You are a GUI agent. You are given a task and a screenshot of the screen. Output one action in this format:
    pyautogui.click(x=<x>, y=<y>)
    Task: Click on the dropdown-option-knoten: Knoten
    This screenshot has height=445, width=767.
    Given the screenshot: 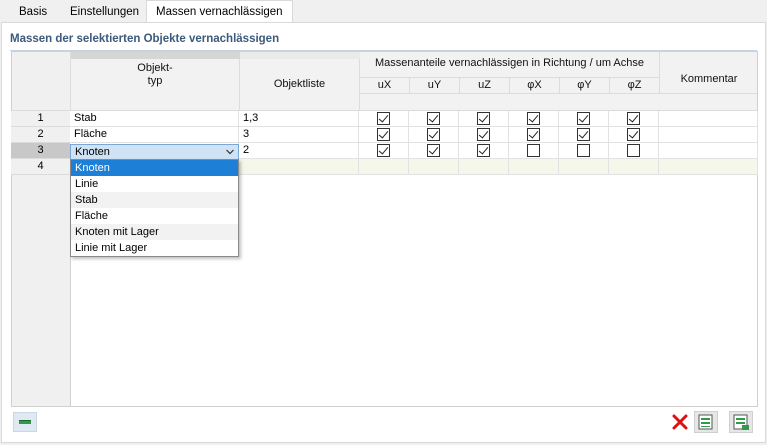 What is the action you would take?
    pyautogui.click(x=154, y=168)
    